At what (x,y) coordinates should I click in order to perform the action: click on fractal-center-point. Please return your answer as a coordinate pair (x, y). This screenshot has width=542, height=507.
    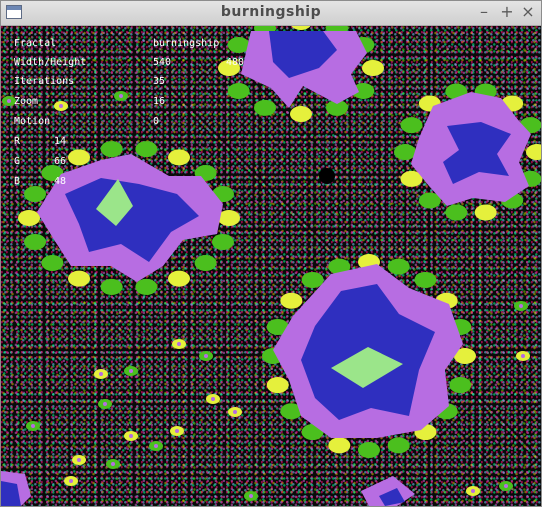
    Looking at the image, I should click on (327, 176).